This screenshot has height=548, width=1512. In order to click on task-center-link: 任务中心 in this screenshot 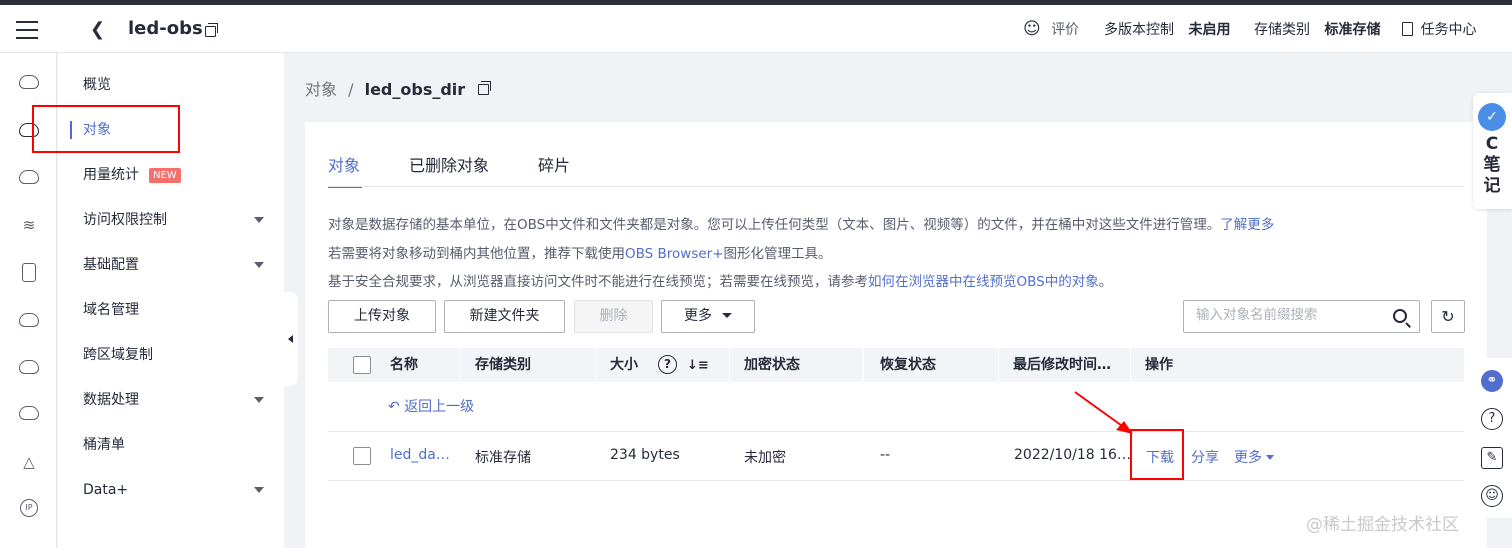, I will do `click(1439, 29)`.